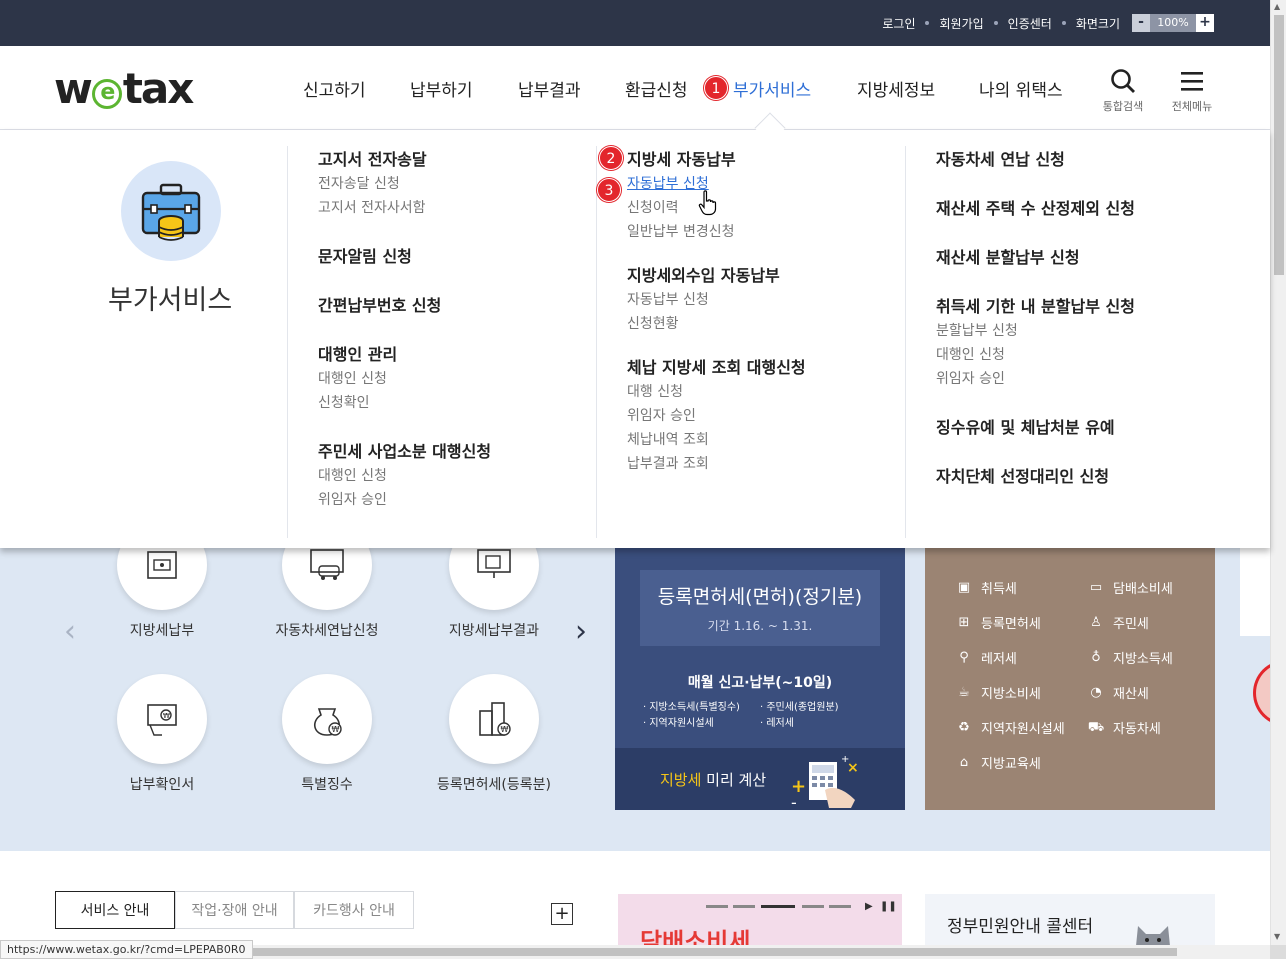 This screenshot has width=1286, height=959. I want to click on menu-non-tax-auto-payment: 지방세외수입 자동납부, so click(716, 276).